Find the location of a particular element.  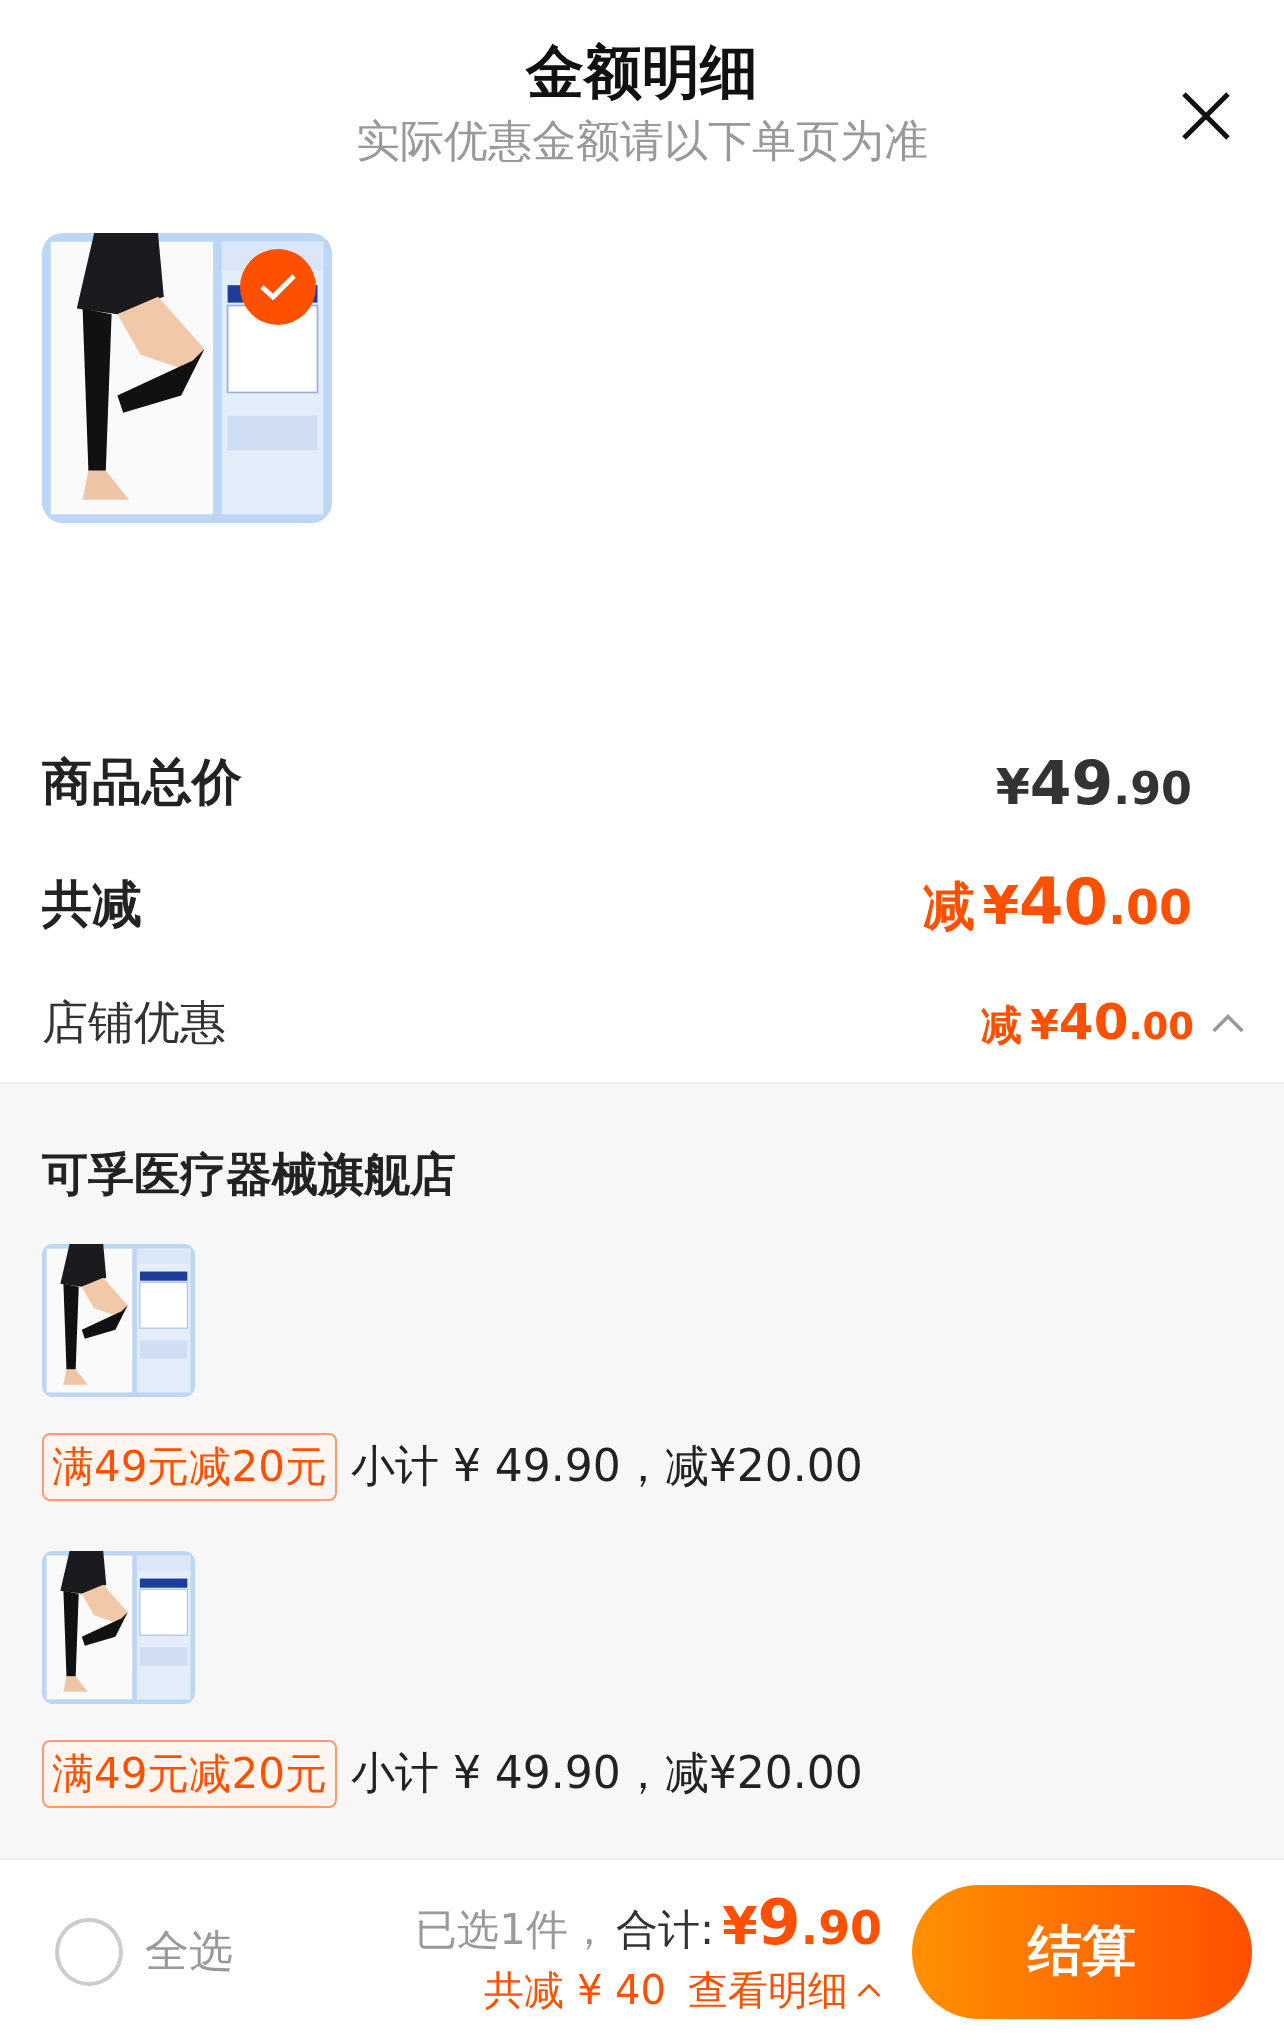

details-link: 查看明细 is located at coordinates (785, 1990).